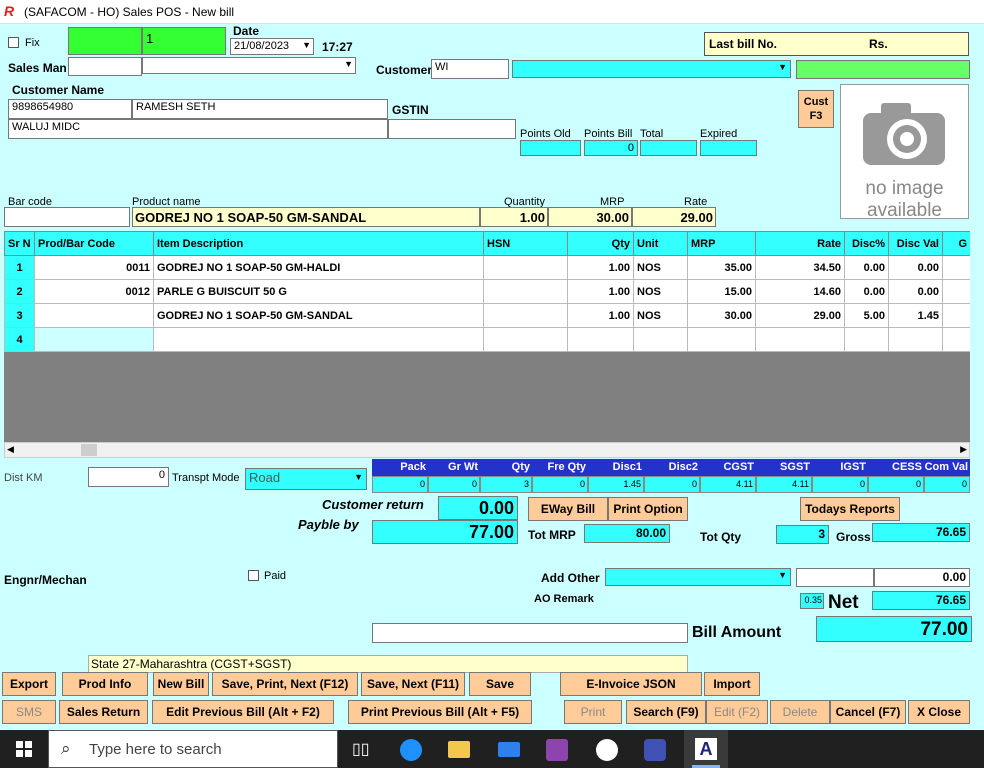 The image size is (984, 768). I want to click on customer-select: ▼, so click(651, 69).